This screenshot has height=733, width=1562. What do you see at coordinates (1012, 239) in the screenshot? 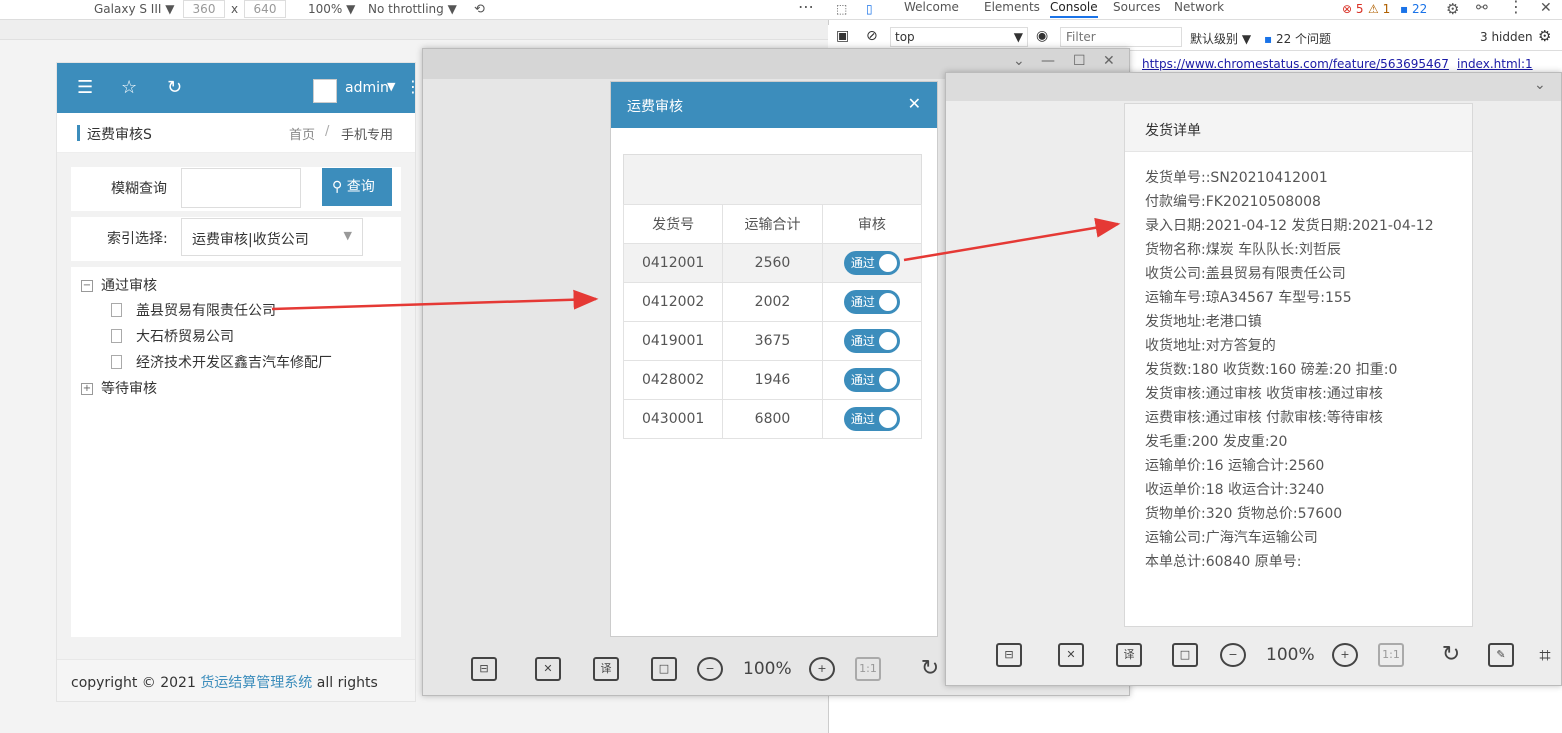
I see `arrow-to-detail` at bounding box center [1012, 239].